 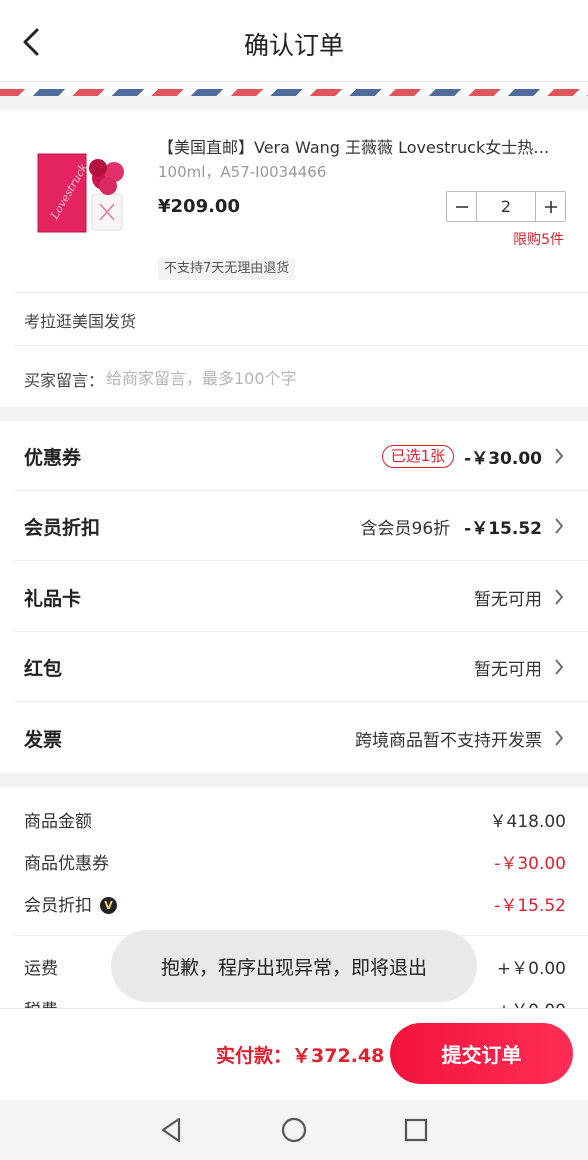 I want to click on invoice-label: 发票, so click(x=43, y=740).